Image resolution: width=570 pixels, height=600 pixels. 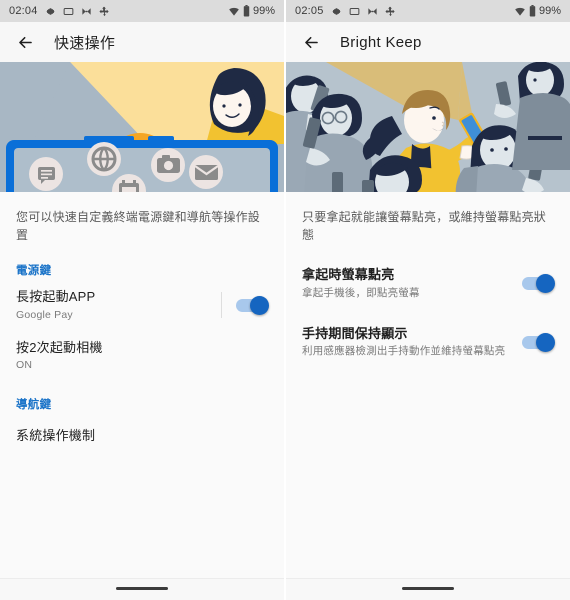 What do you see at coordinates (23, 11) in the screenshot?
I see `status-time: 02:04` at bounding box center [23, 11].